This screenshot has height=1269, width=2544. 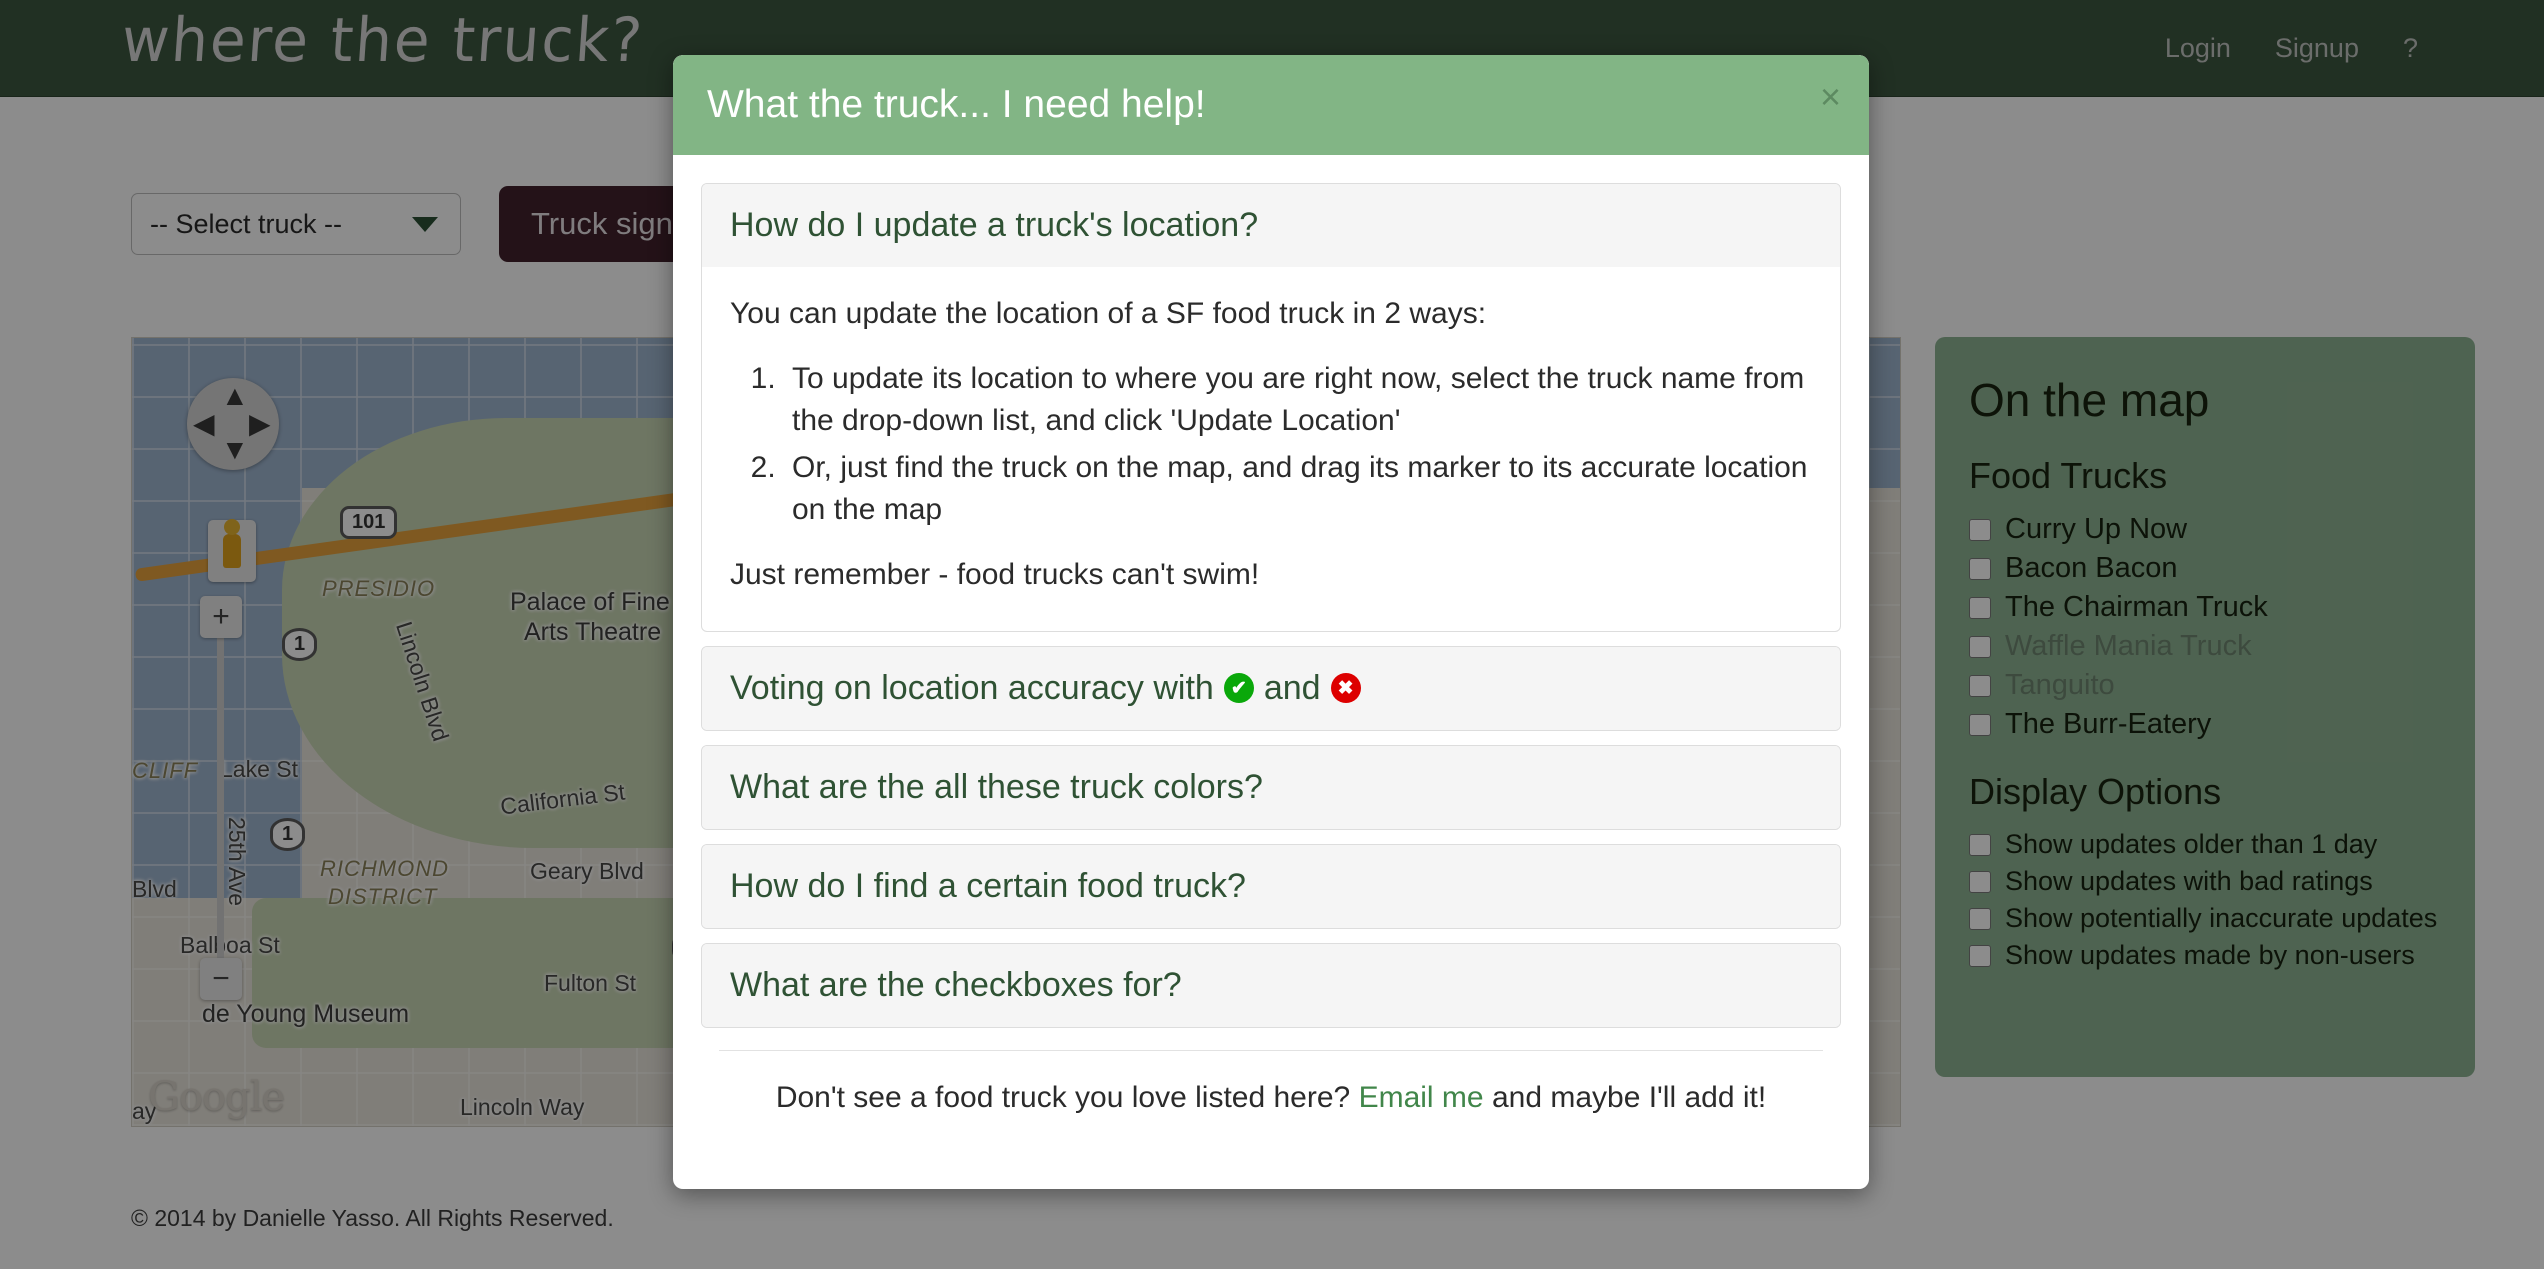 What do you see at coordinates (1421, 1097) in the screenshot?
I see `email-me-link: Email me` at bounding box center [1421, 1097].